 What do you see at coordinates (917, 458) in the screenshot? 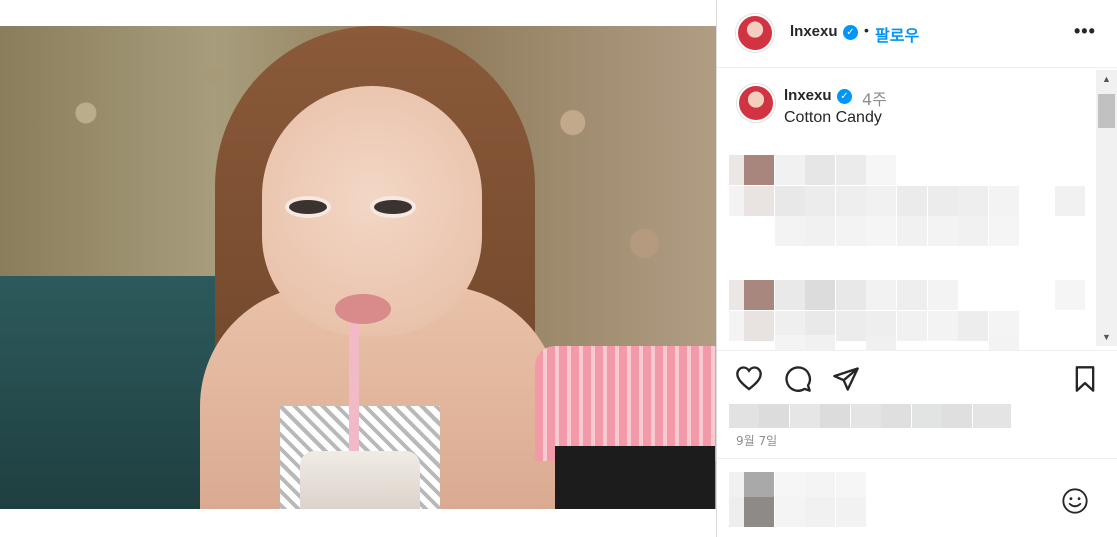
I see `comment-divider` at bounding box center [917, 458].